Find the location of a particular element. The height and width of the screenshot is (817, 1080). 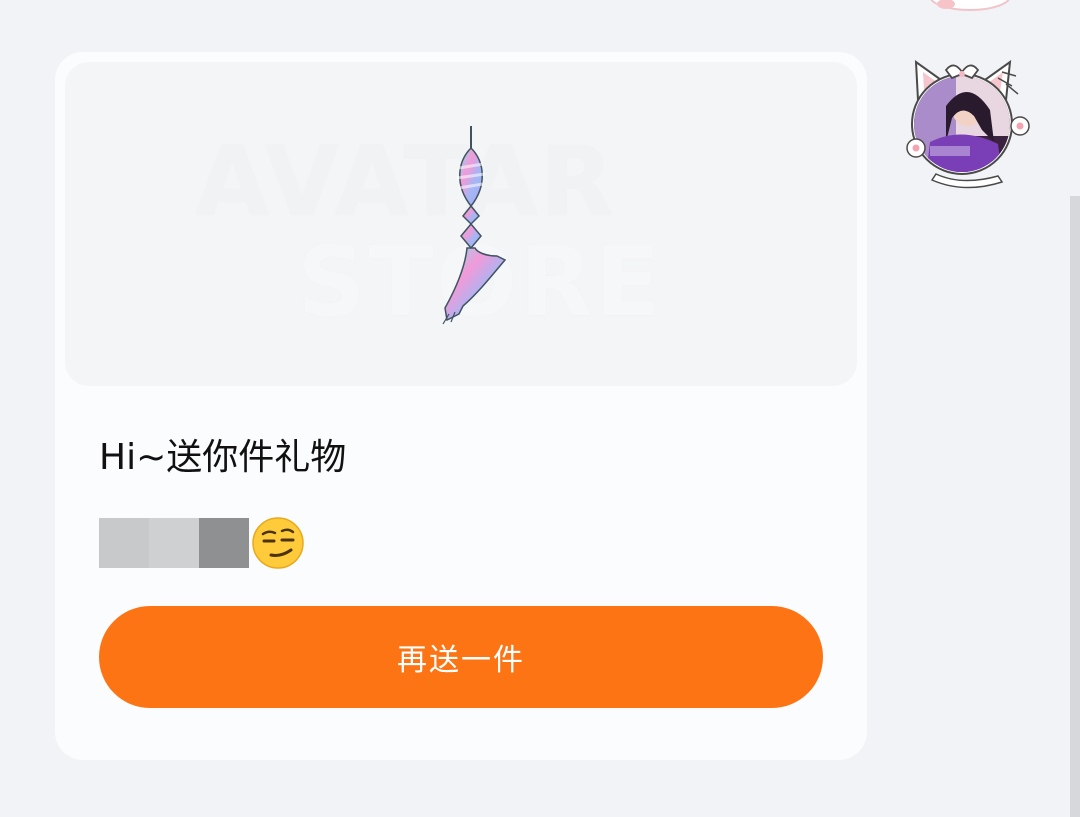

scrollbar is located at coordinates (1075, 506).